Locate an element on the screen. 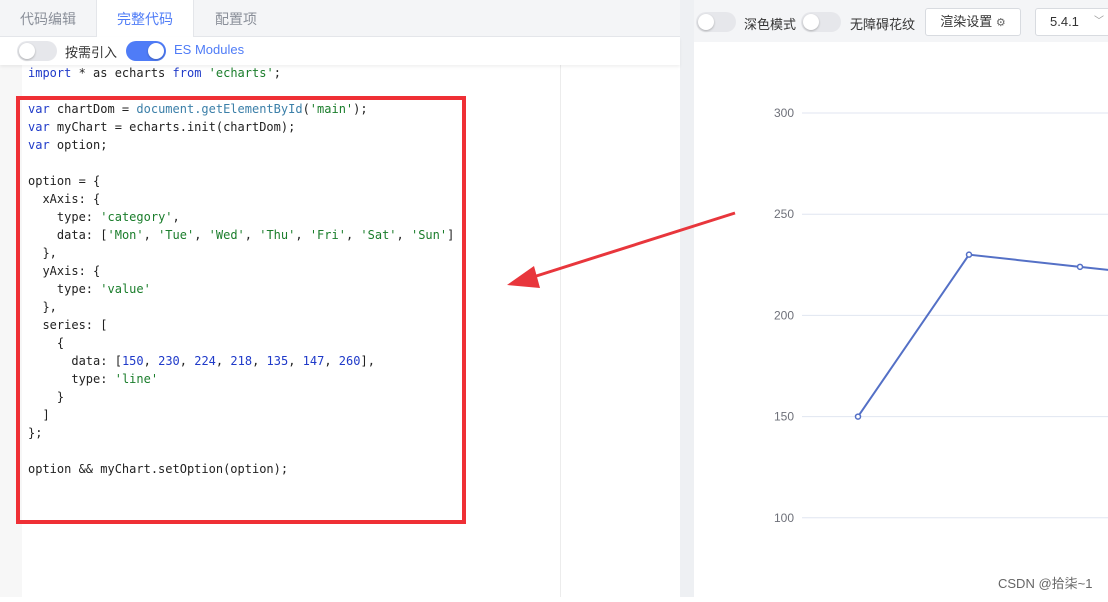 The height and width of the screenshot is (602, 1108). csdn-watermark: CSDN @拾柒~1 is located at coordinates (1045, 582).